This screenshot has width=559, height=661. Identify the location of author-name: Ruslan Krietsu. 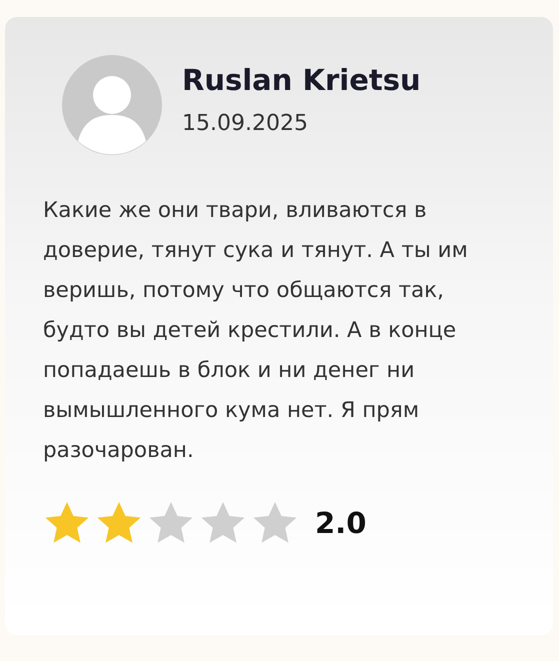
(301, 80).